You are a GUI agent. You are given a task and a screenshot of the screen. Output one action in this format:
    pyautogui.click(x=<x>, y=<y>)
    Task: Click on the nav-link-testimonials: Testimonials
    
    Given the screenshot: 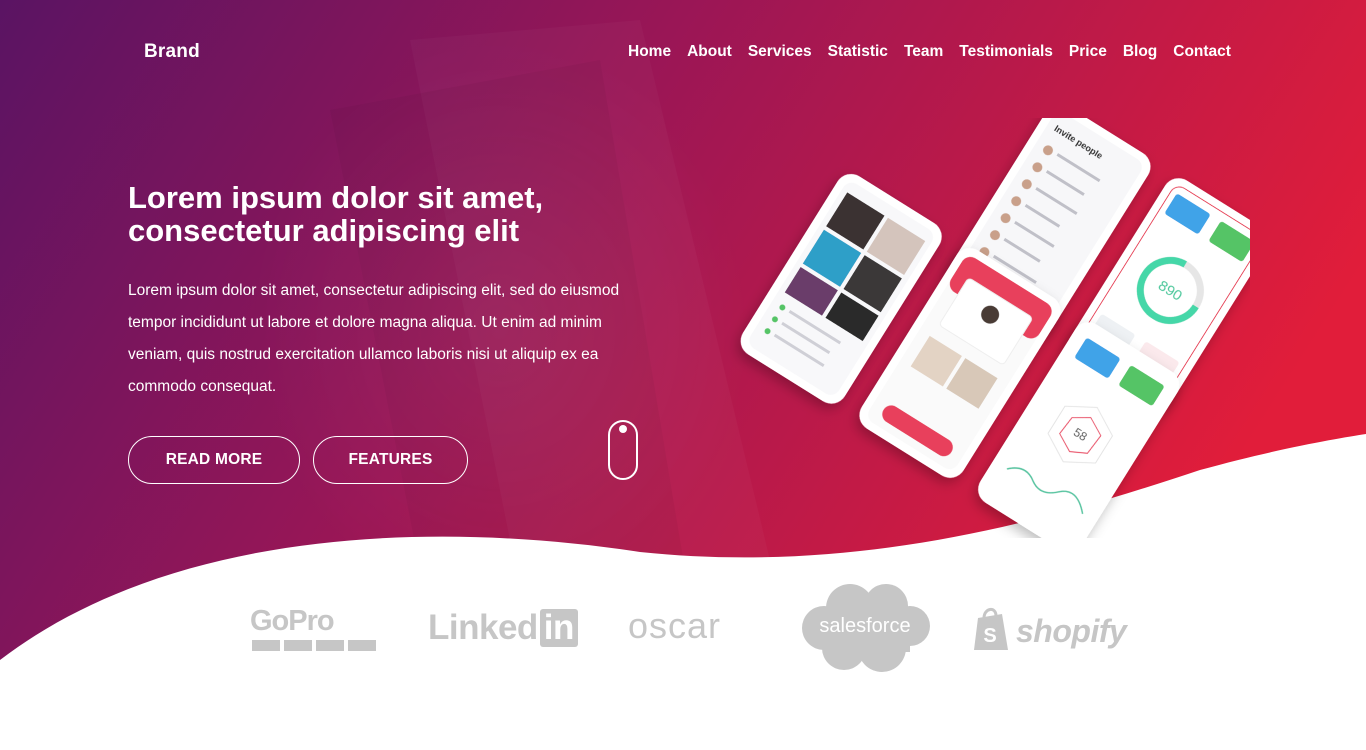 What is the action you would take?
    pyautogui.click(x=1006, y=52)
    